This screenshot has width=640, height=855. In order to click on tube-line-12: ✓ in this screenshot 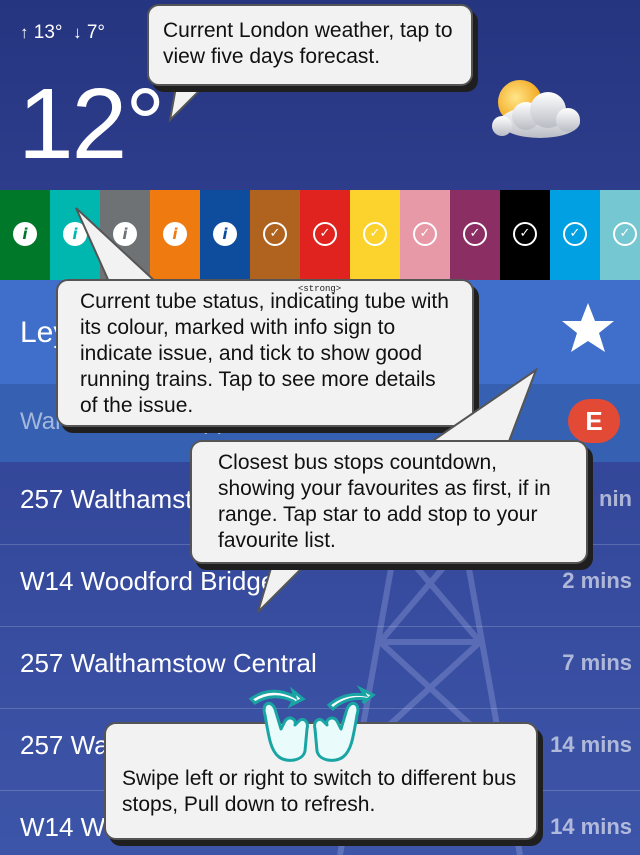, I will do `click(620, 235)`.